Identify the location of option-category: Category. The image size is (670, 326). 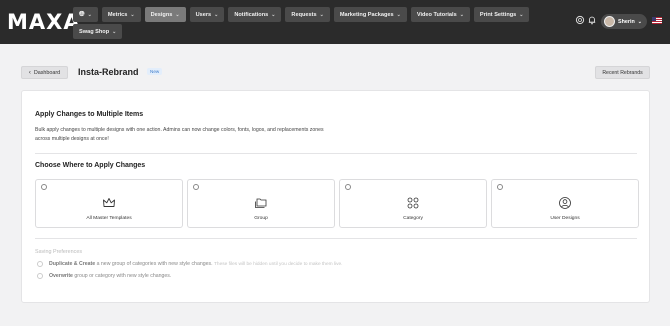
(413, 203).